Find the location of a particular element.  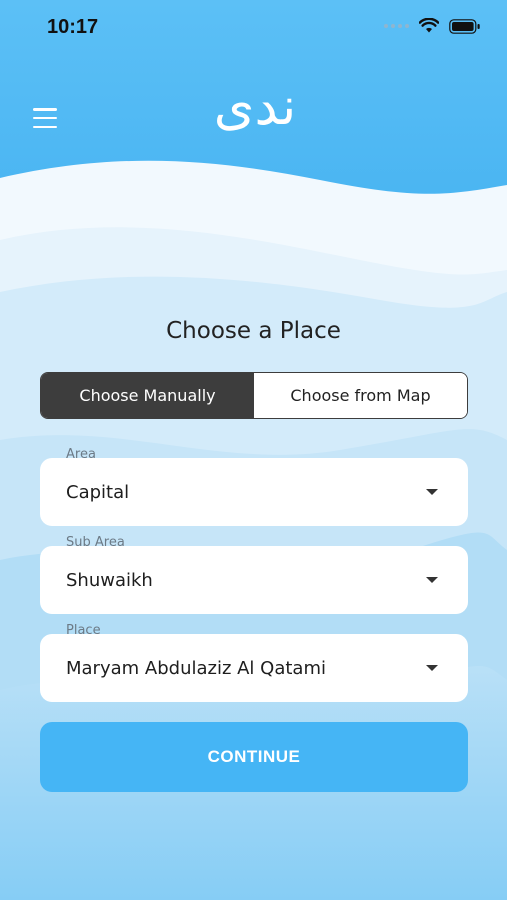

area-dropdown: Capital is located at coordinates (254, 492).